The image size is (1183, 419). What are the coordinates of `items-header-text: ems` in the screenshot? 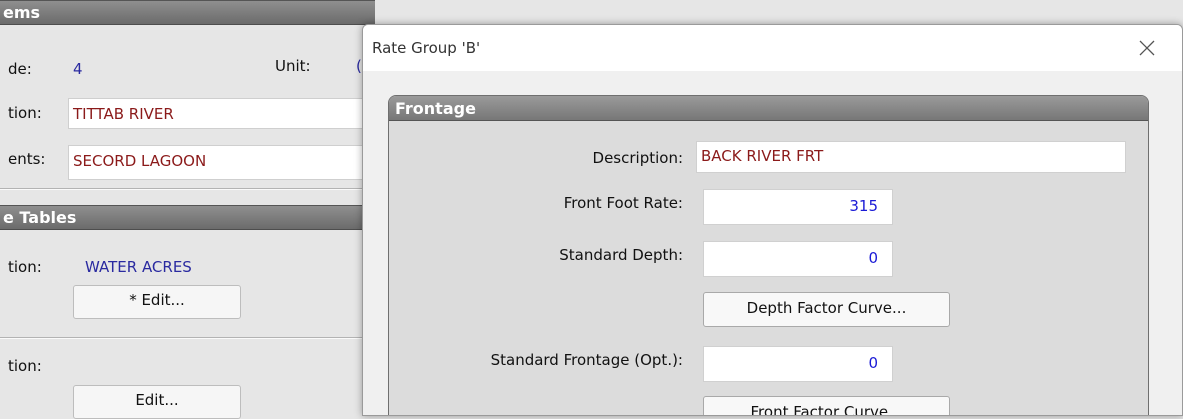 It's located at (22, 12).